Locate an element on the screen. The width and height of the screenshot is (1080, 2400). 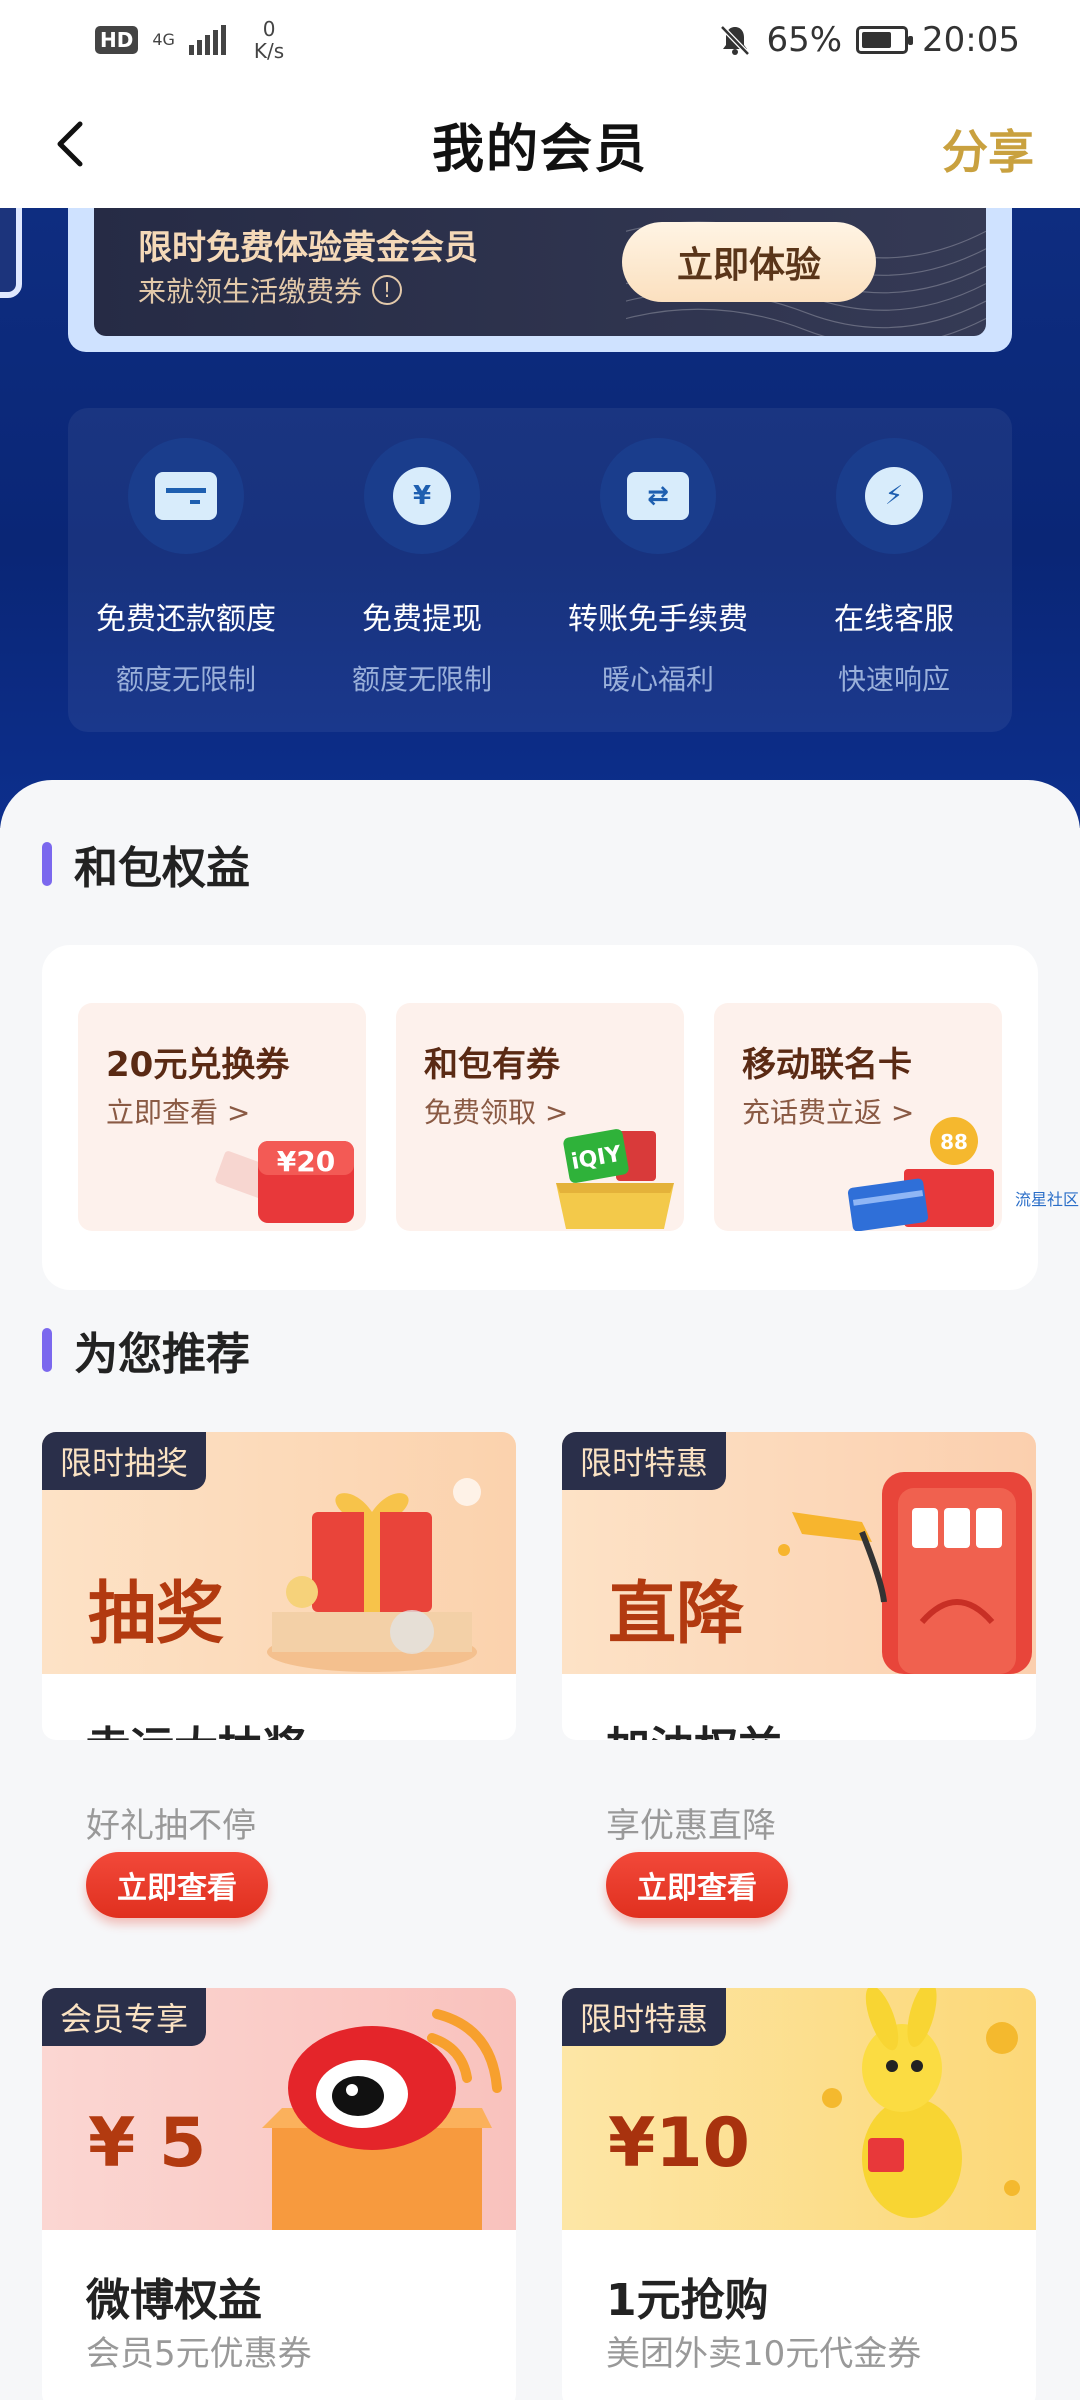
perk-title: 移动联名卡 is located at coordinates (827, 1065).